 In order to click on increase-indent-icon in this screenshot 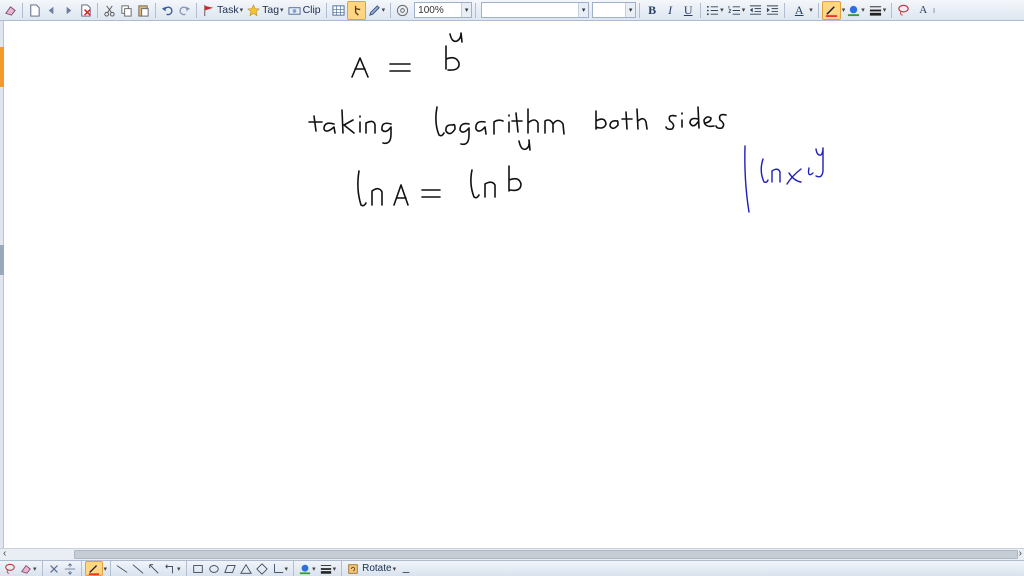, I will do `click(772, 10)`.